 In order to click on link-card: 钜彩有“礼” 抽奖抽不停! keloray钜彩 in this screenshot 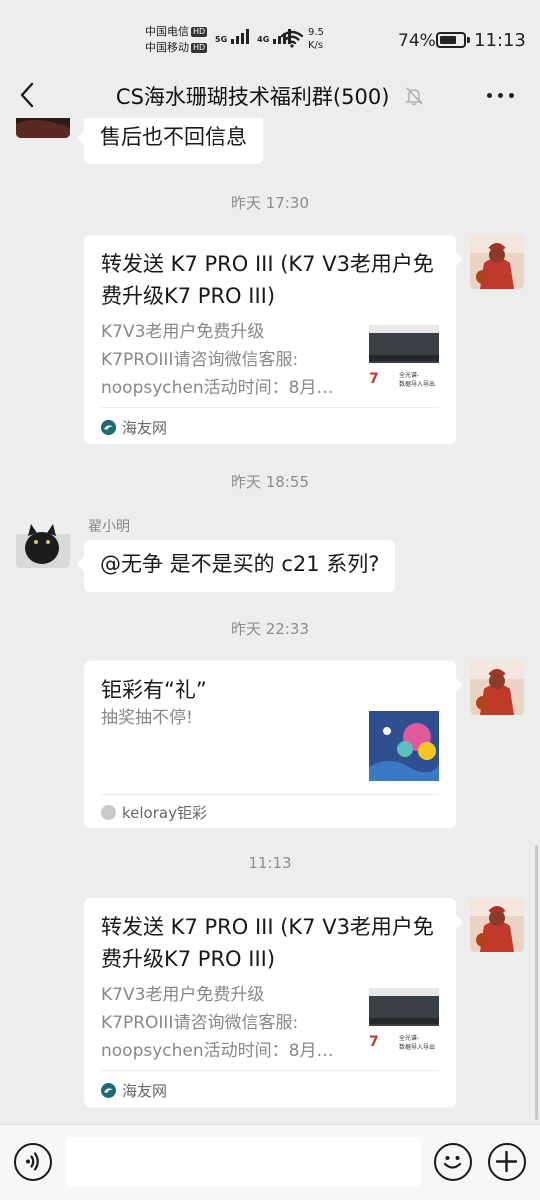, I will do `click(273, 744)`.